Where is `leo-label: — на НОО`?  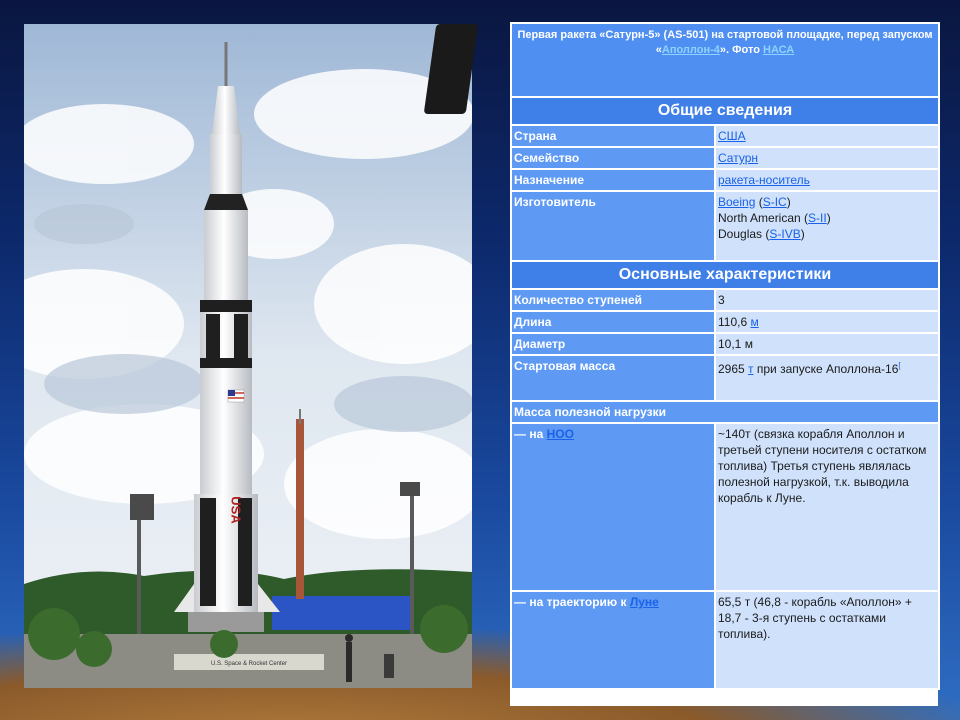 leo-label: — на НОО is located at coordinates (613, 507).